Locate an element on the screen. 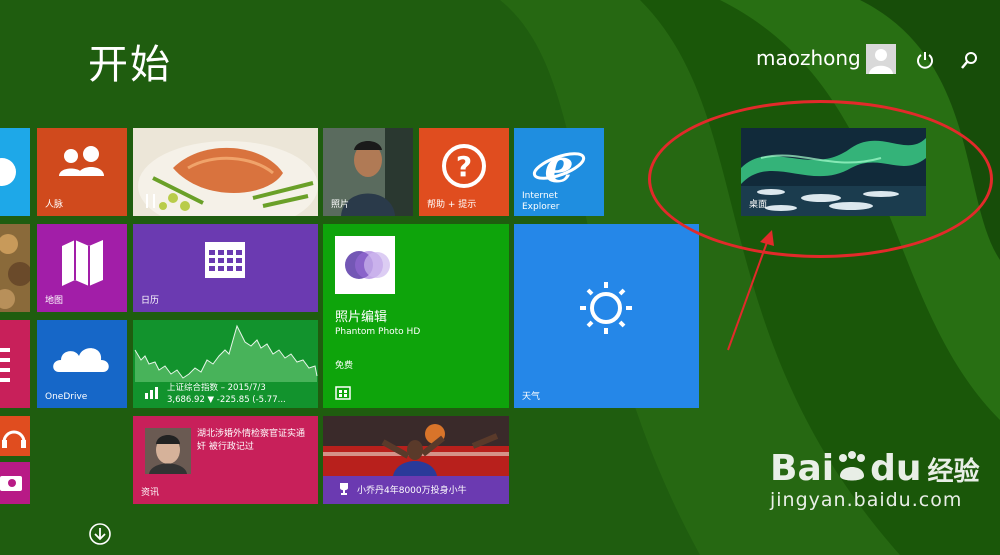  weather-tile: 天气 is located at coordinates (606, 316).